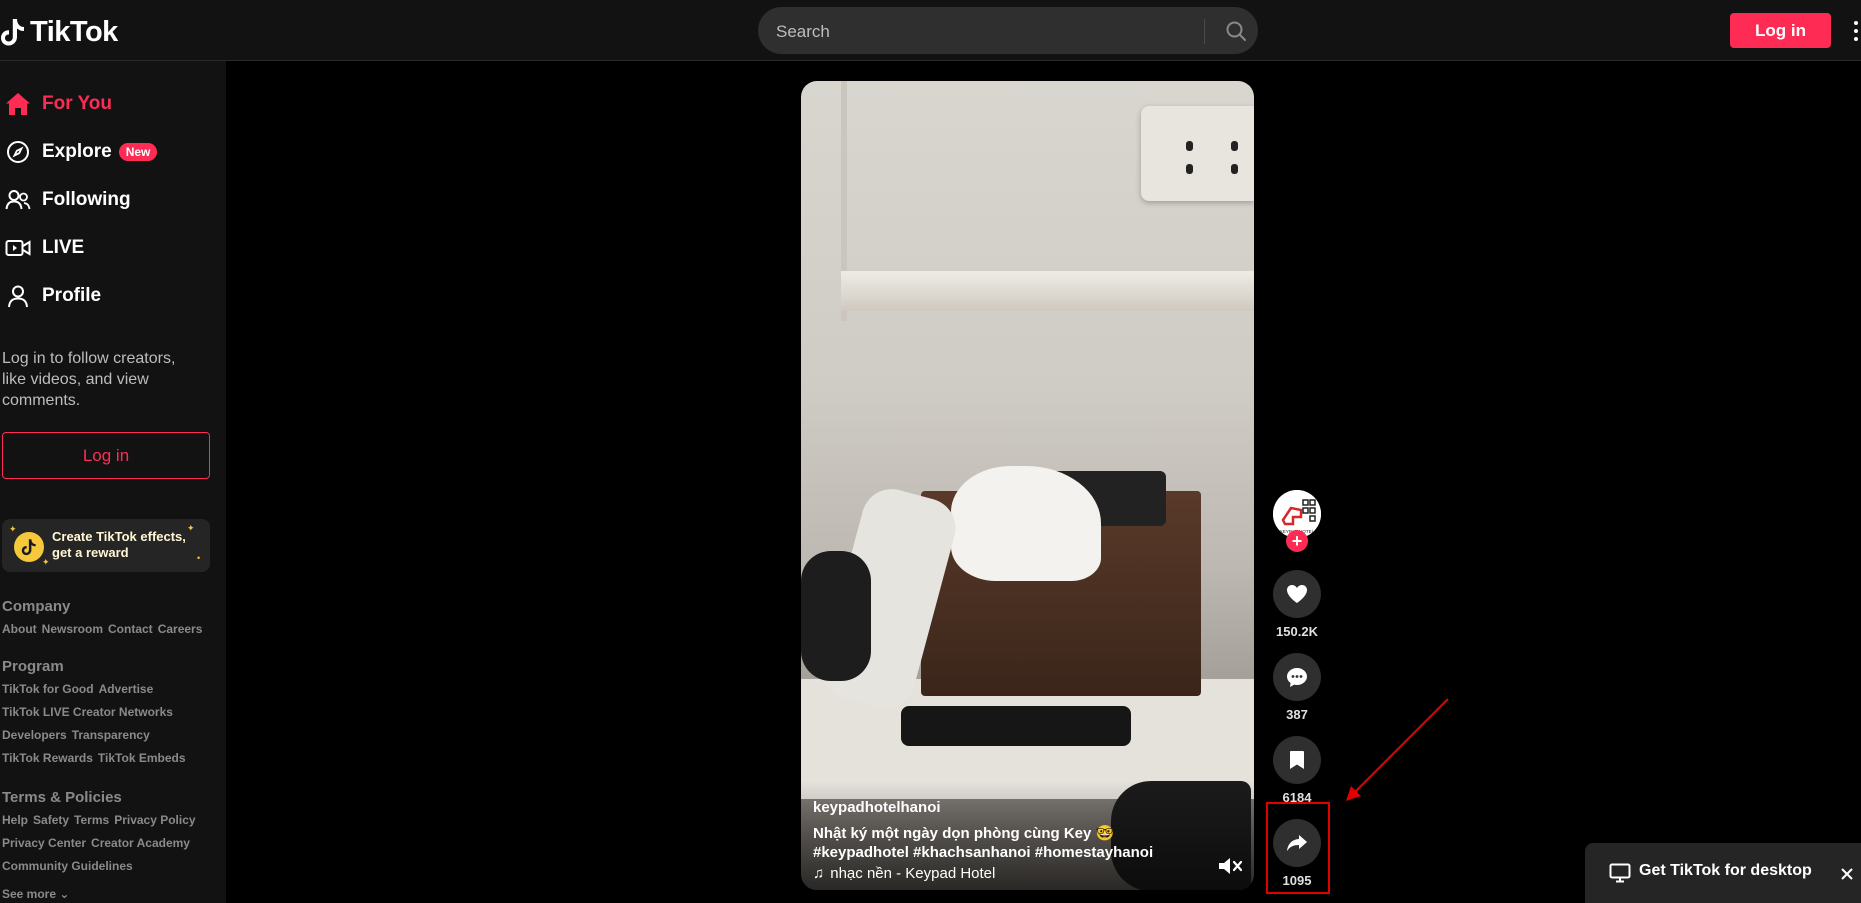 This screenshot has height=903, width=1861. What do you see at coordinates (111, 735) in the screenshot?
I see `footer-link: Transparency` at bounding box center [111, 735].